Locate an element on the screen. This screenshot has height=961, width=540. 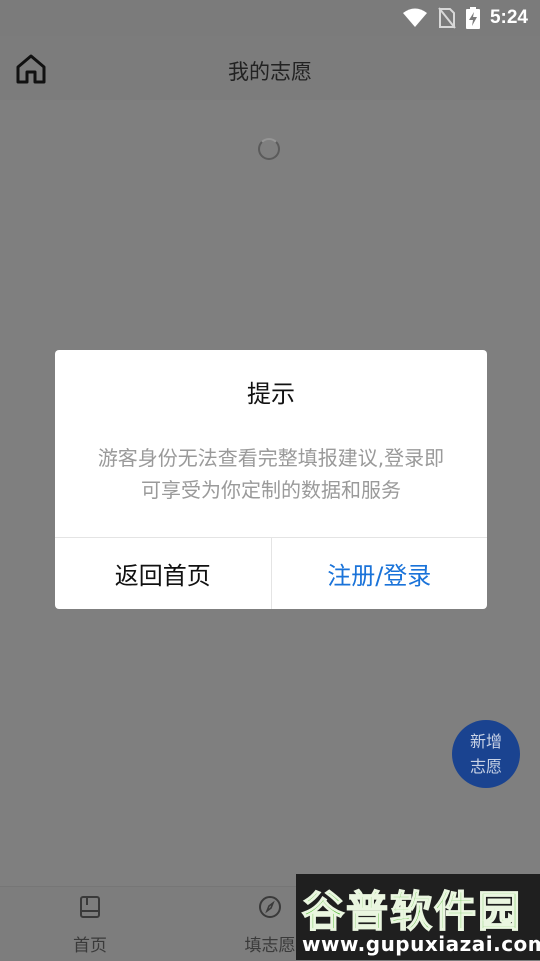
status-icons: 5:24 is located at coordinates (465, 18).